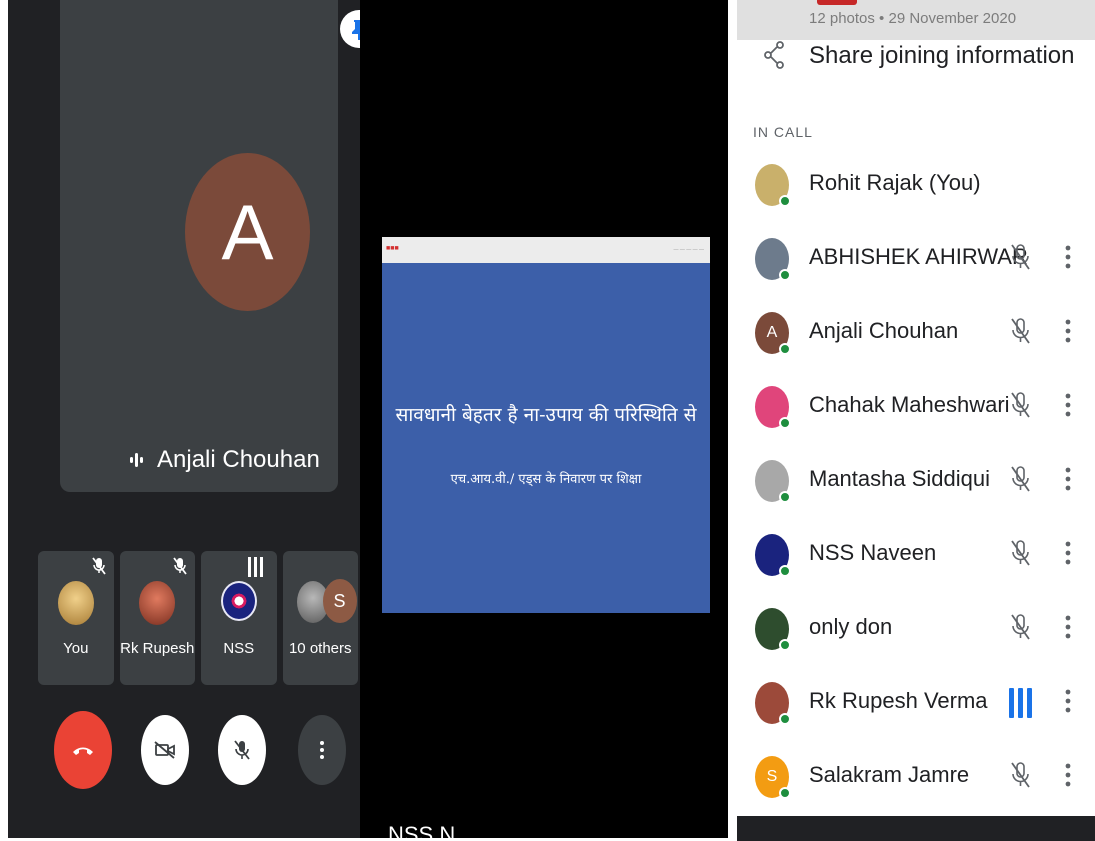 Image resolution: width=1095 pixels, height=841 pixels. I want to click on photo-info-bar: 12 photos • 29 November 2020, so click(916, 20).